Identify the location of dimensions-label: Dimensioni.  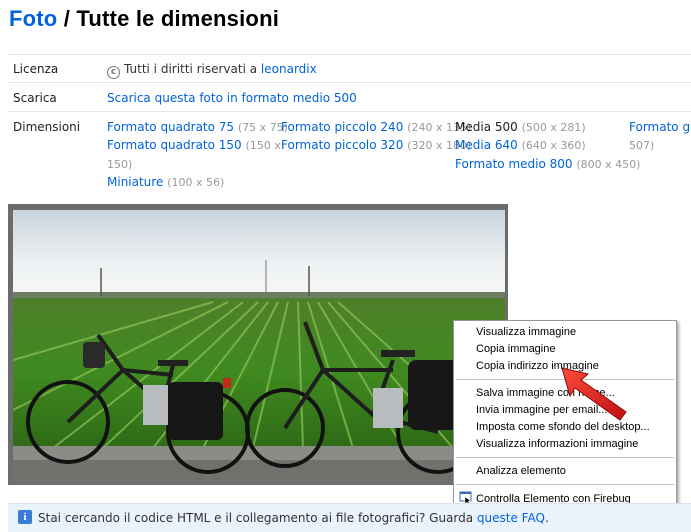
(47, 127).